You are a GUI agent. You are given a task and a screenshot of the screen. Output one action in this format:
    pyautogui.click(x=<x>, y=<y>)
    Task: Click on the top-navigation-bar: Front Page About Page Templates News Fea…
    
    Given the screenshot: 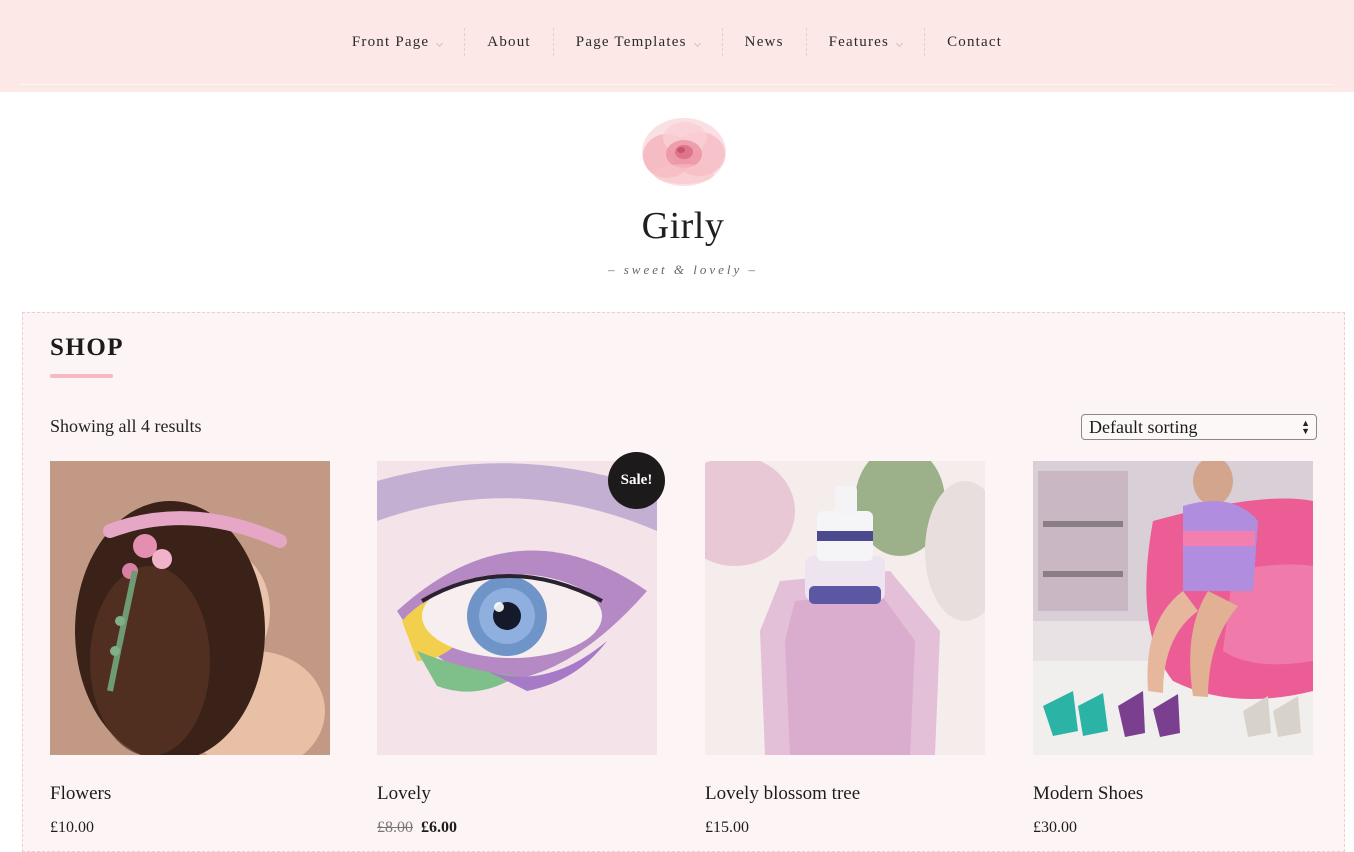 What is the action you would take?
    pyautogui.click(x=677, y=47)
    